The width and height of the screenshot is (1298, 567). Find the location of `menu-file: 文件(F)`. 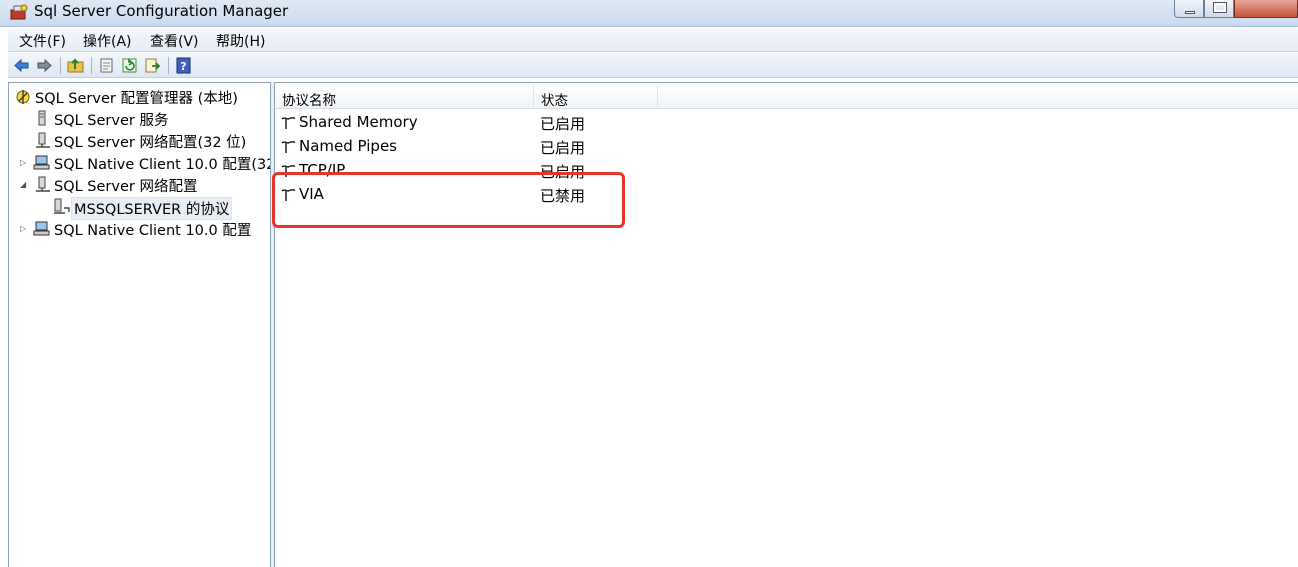

menu-file: 文件(F) is located at coordinates (42, 41).